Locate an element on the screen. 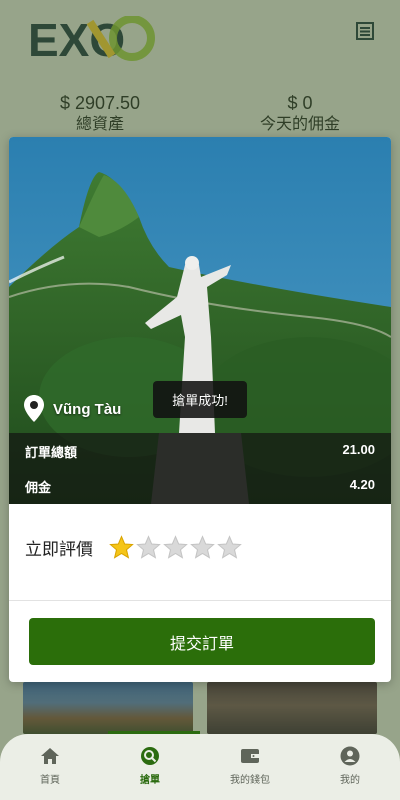  order-total-row: 訂單總額 21.00 is located at coordinates (200, 451).